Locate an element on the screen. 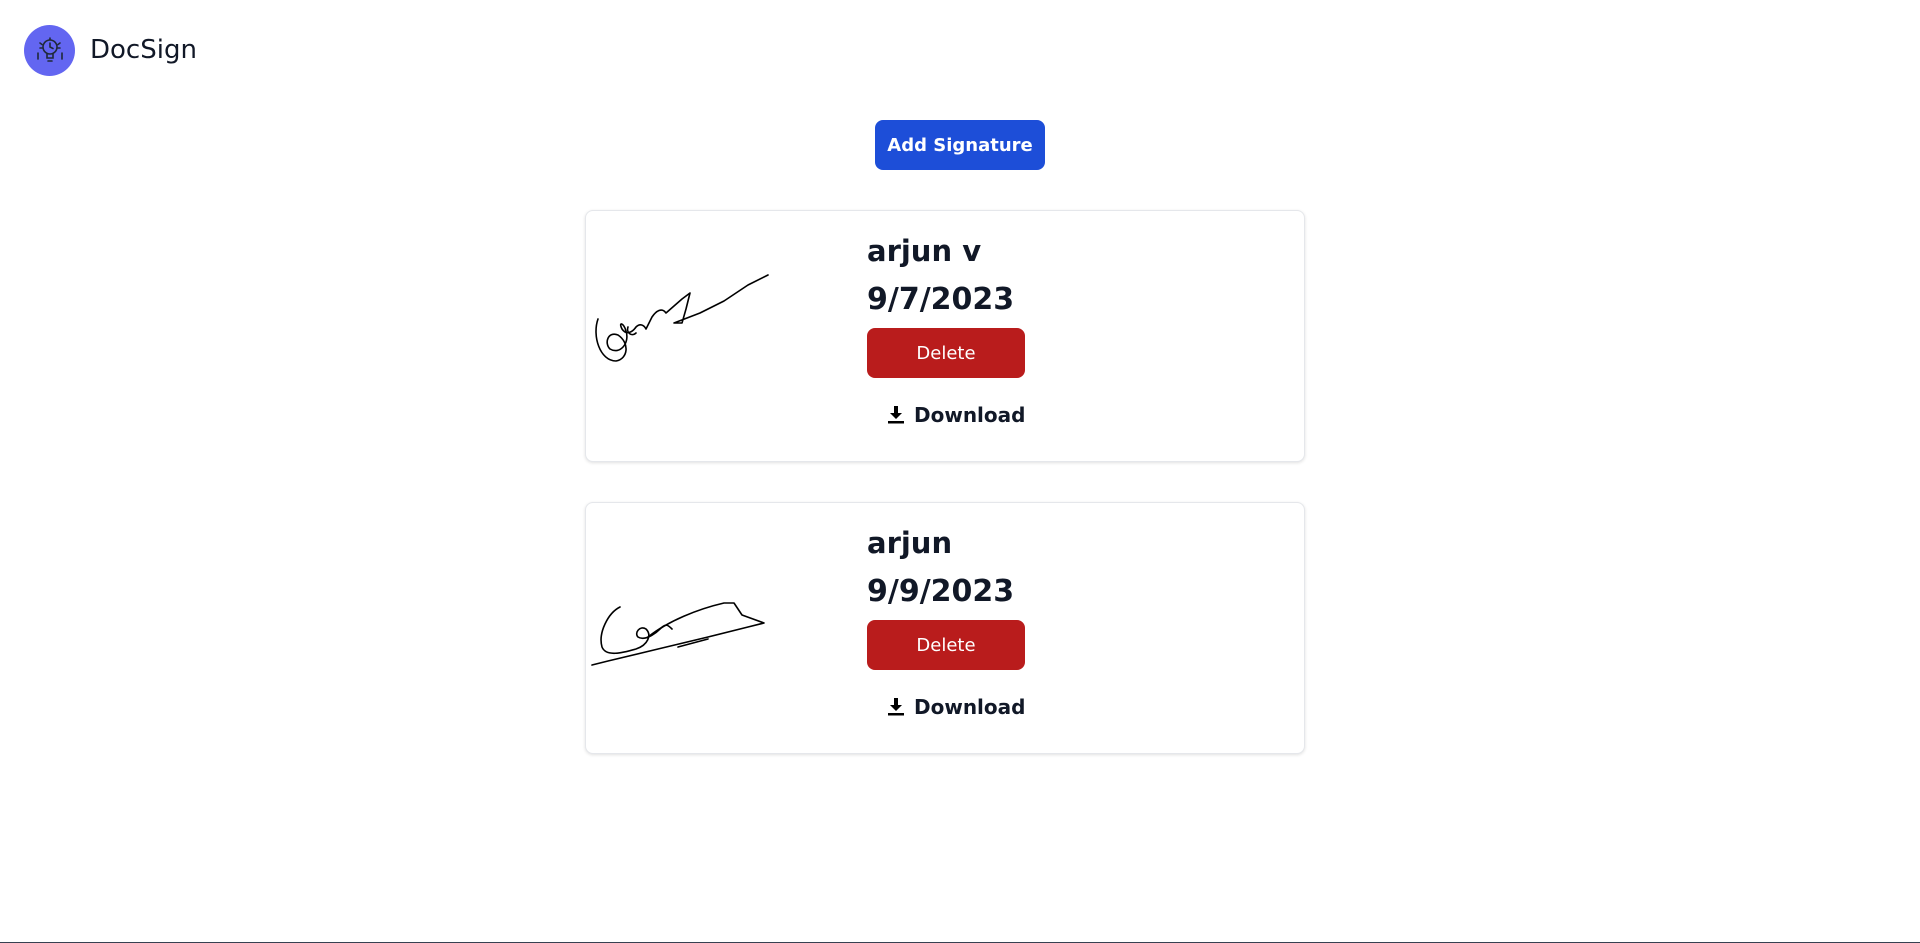 This screenshot has height=943, width=1920. app-header: DocSign is located at coordinates (110, 50).